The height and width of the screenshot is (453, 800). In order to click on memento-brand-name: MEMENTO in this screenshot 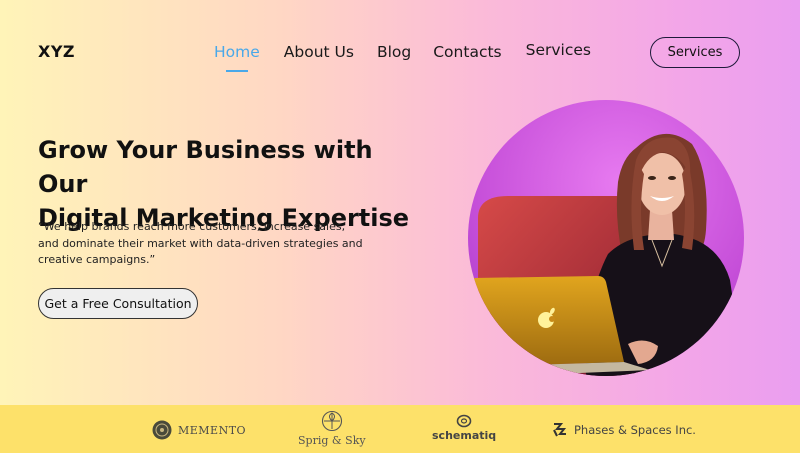, I will do `click(212, 430)`.